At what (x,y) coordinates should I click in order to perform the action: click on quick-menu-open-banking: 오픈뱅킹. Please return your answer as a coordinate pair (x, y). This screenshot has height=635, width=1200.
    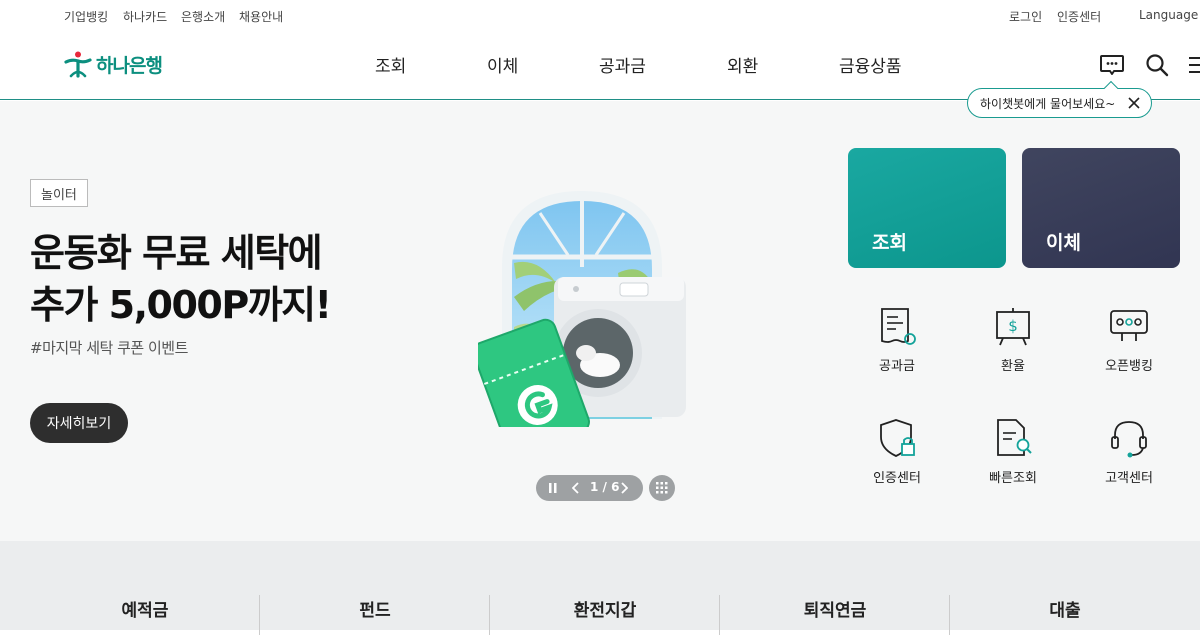
    Looking at the image, I should click on (1129, 339).